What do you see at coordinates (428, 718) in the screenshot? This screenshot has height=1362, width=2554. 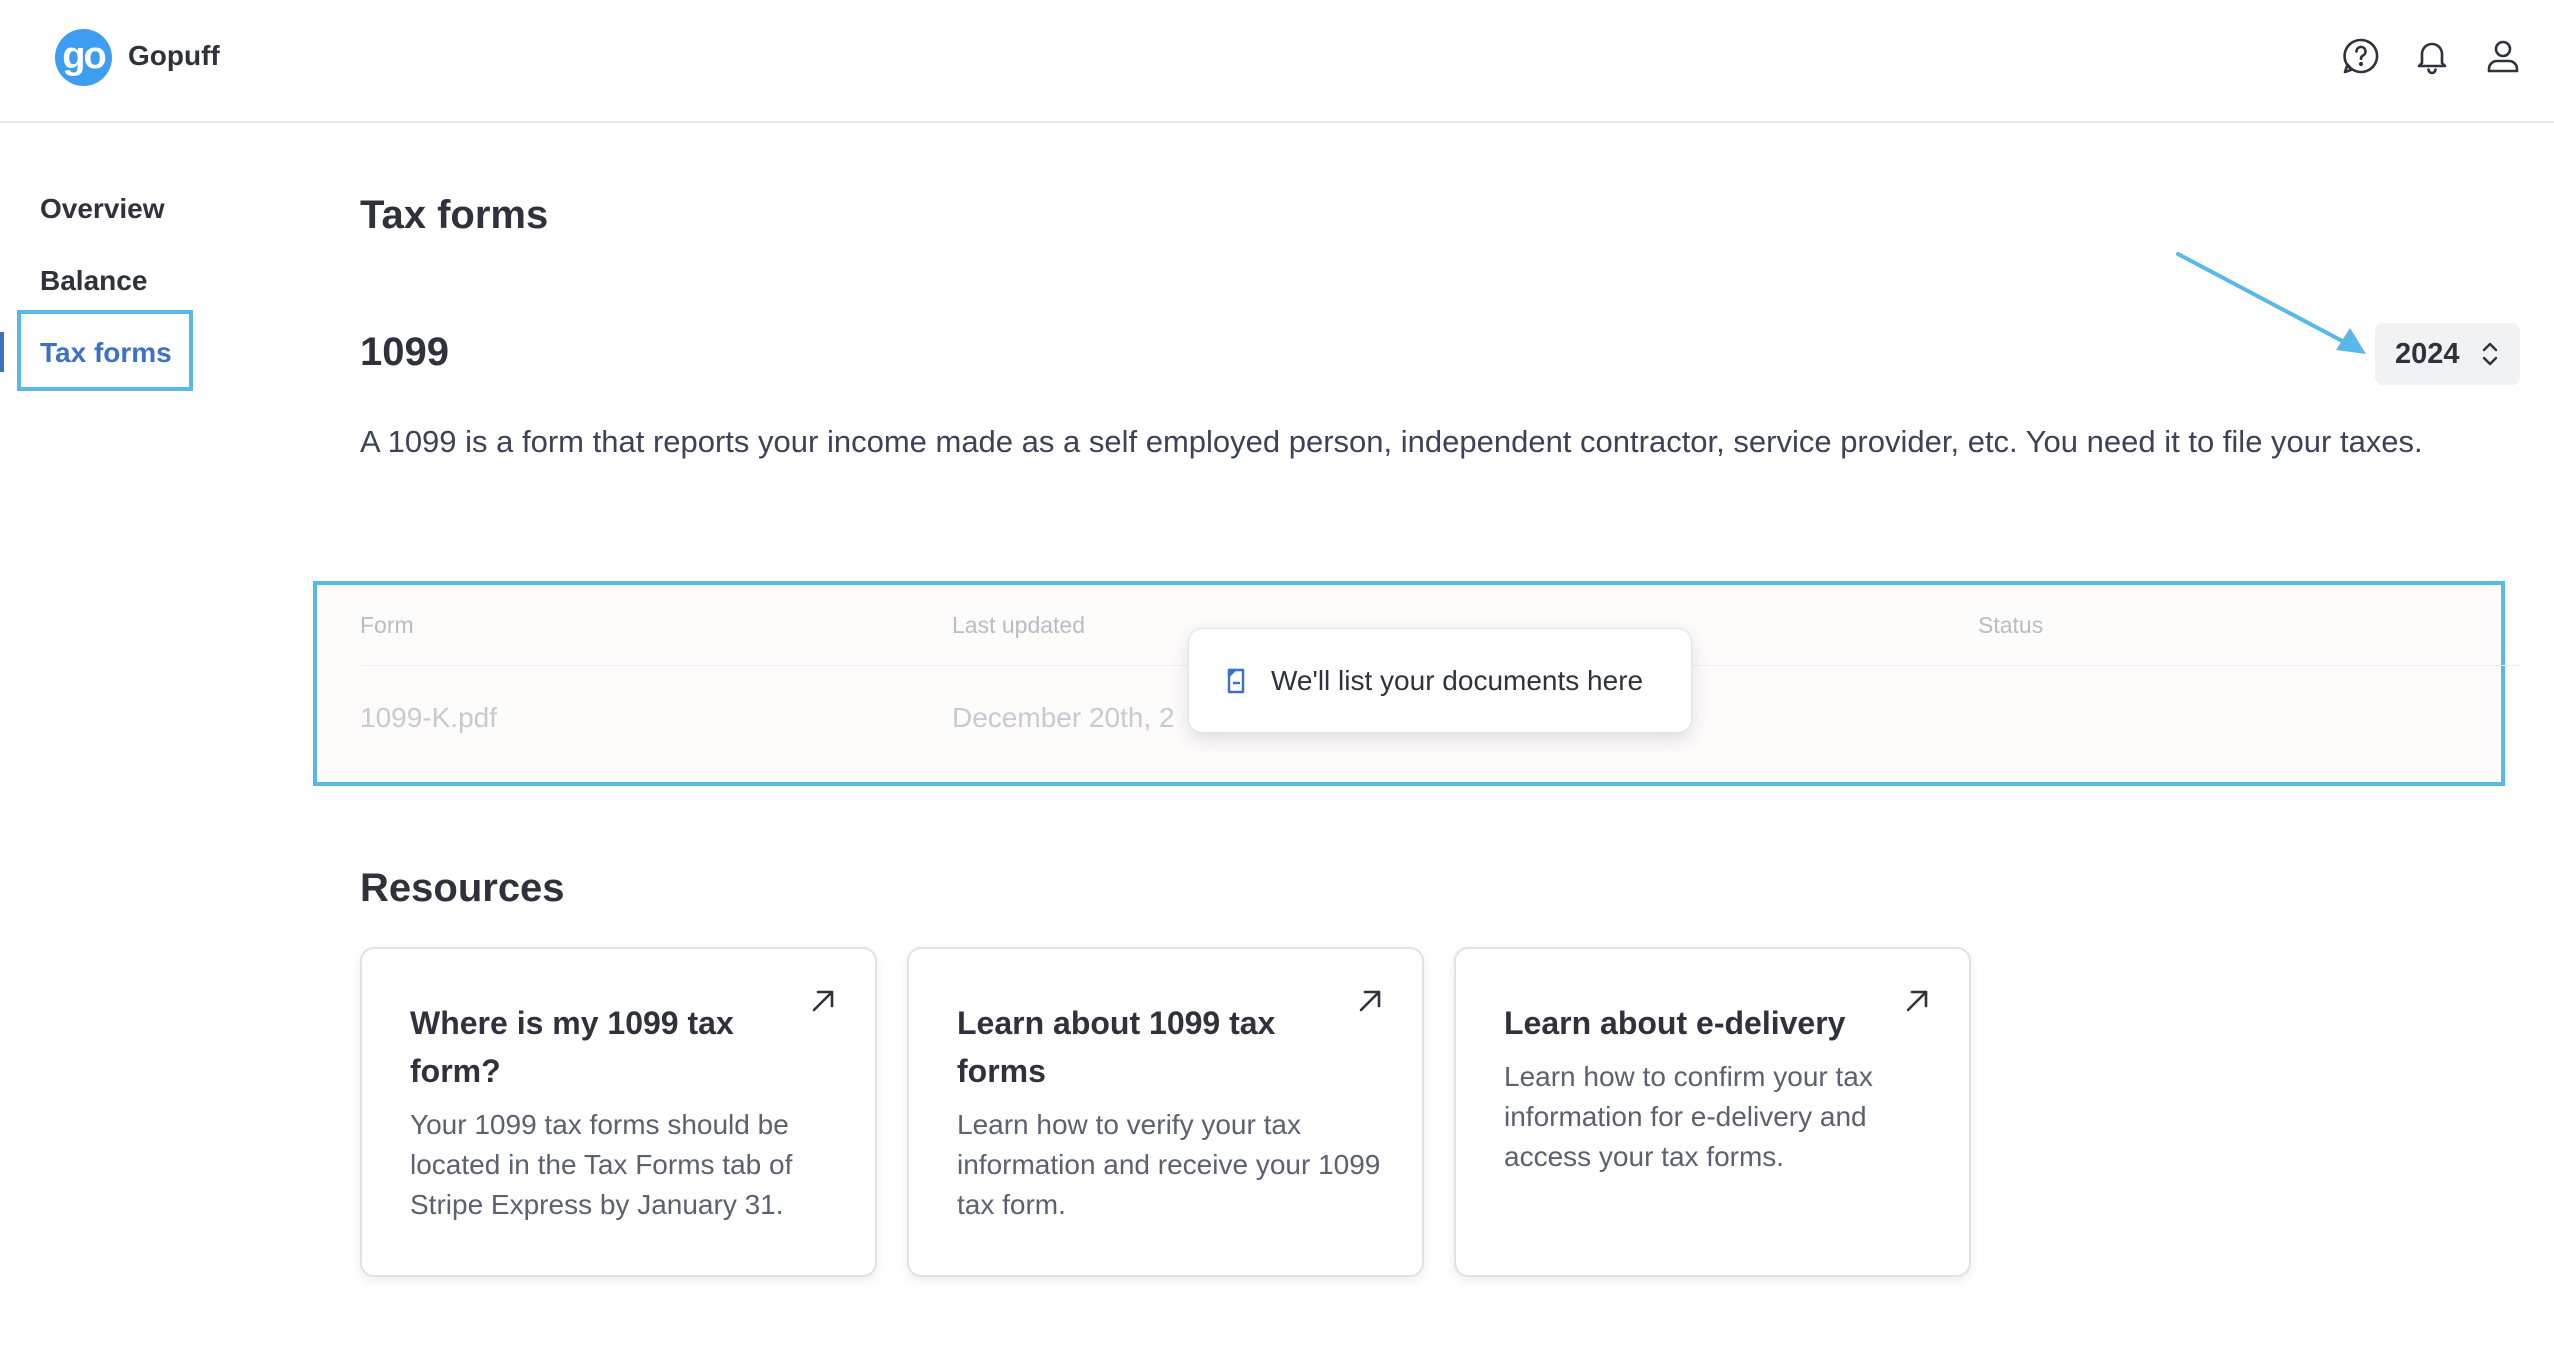 I see `table-cell-form: 1099-K.pdf` at bounding box center [428, 718].